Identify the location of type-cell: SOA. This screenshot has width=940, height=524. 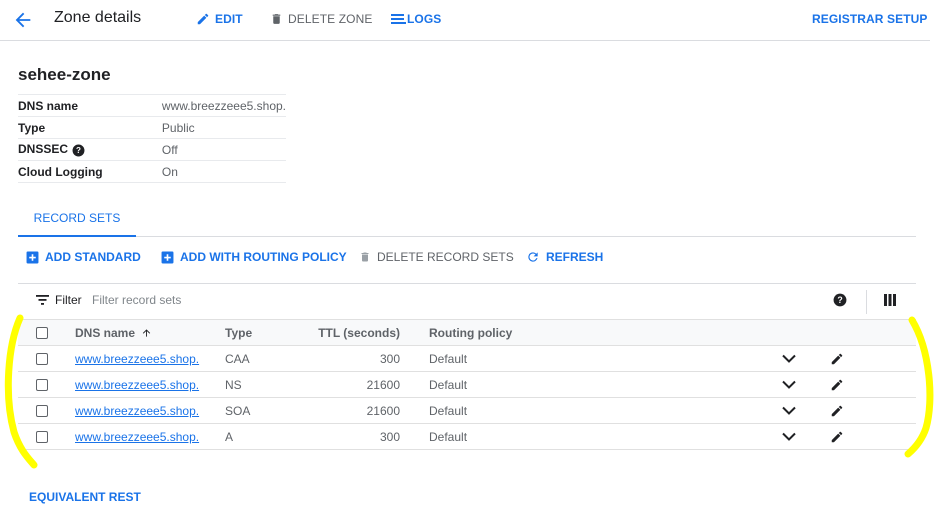
(265, 410).